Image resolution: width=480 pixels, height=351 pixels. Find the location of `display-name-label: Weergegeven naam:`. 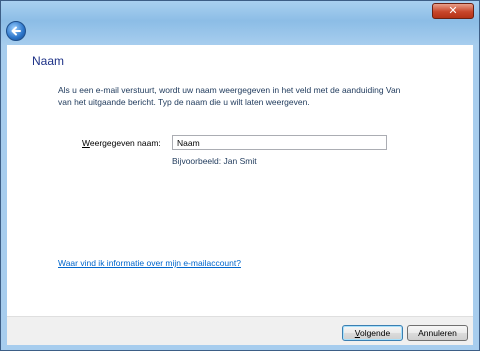

display-name-label: Weergegeven naam: is located at coordinates (121, 143).